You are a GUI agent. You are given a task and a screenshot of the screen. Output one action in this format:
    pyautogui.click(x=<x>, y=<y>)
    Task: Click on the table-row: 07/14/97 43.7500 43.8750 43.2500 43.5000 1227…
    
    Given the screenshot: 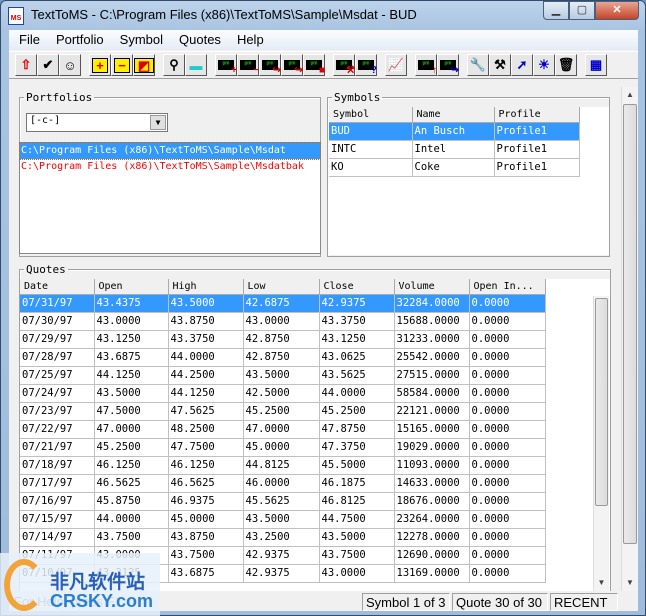 What is the action you would take?
    pyautogui.click(x=283, y=537)
    